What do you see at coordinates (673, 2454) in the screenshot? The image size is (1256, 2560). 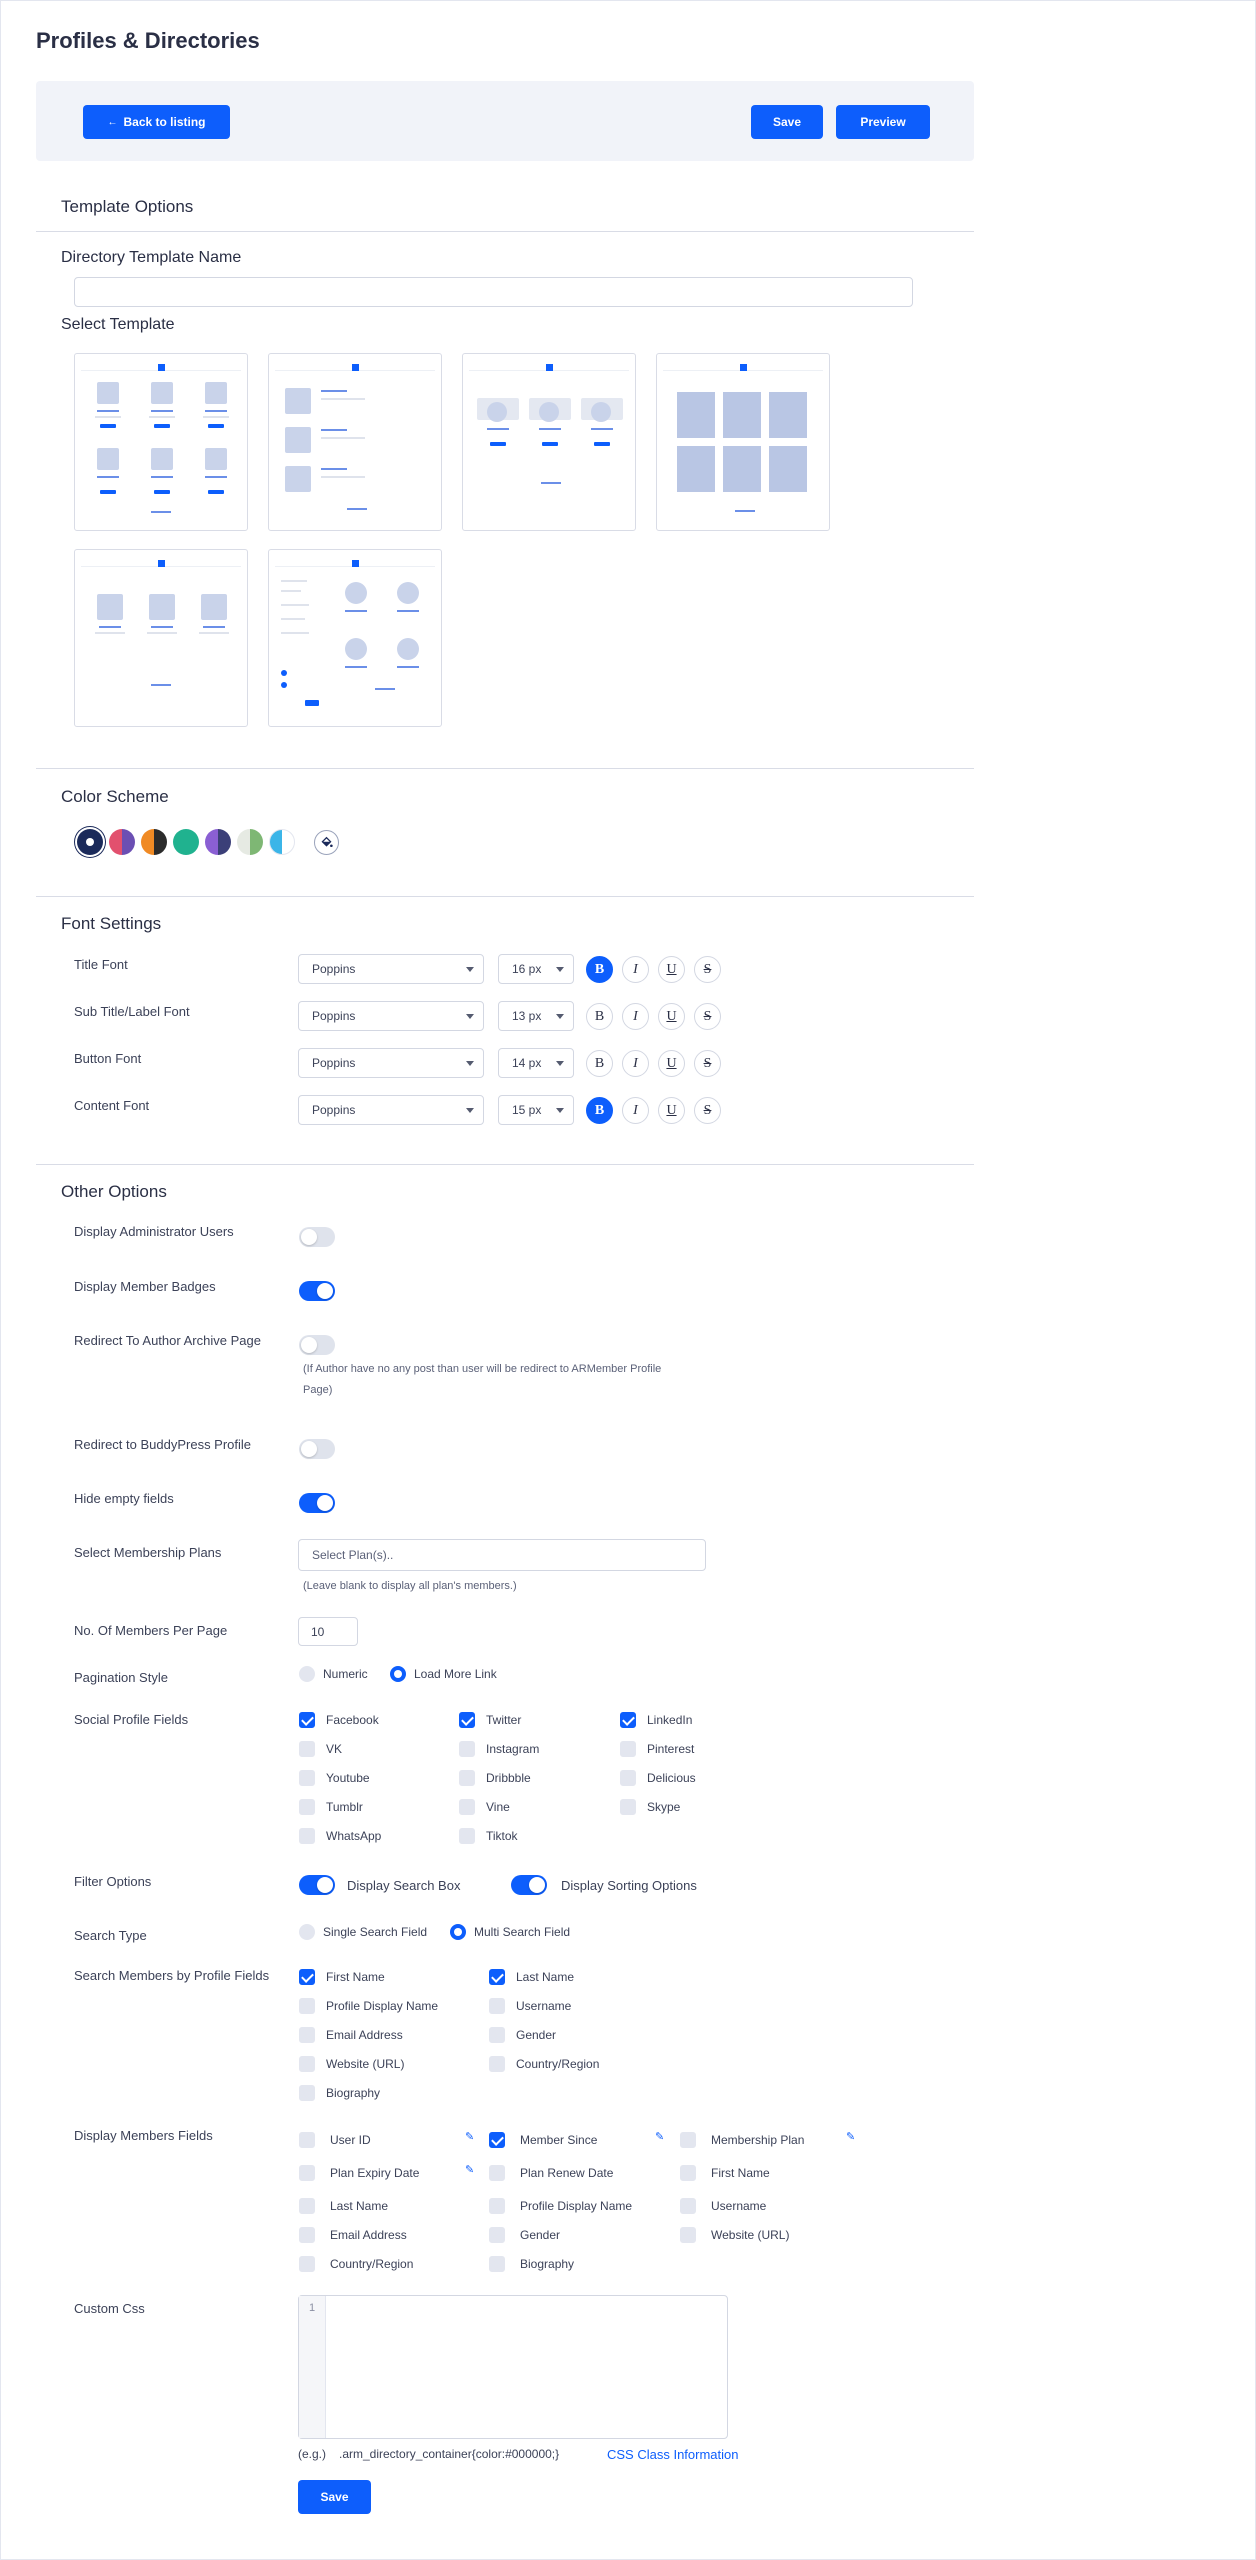 I see `css-class-information-link: CSS Class Information` at bounding box center [673, 2454].